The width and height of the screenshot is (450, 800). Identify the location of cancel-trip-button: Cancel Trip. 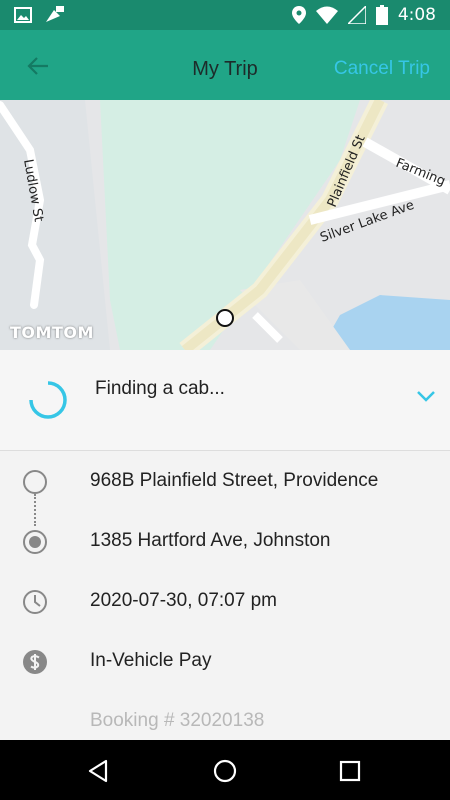
(382, 69).